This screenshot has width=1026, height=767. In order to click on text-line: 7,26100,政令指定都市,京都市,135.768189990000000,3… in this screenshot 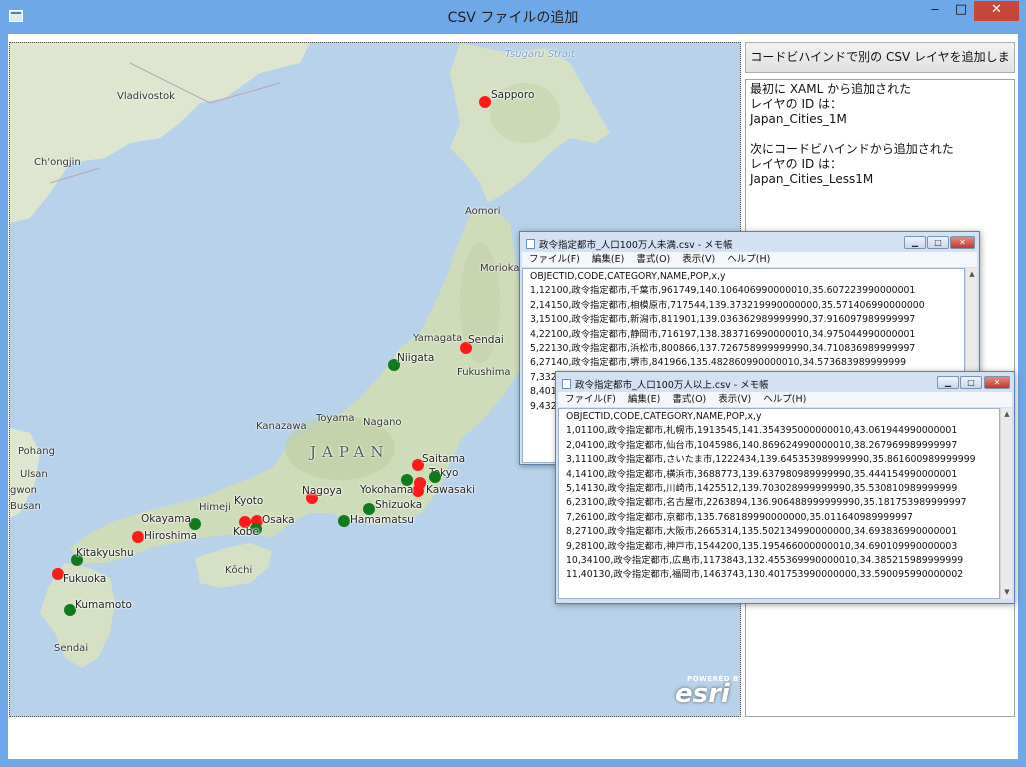, I will do `click(739, 517)`.